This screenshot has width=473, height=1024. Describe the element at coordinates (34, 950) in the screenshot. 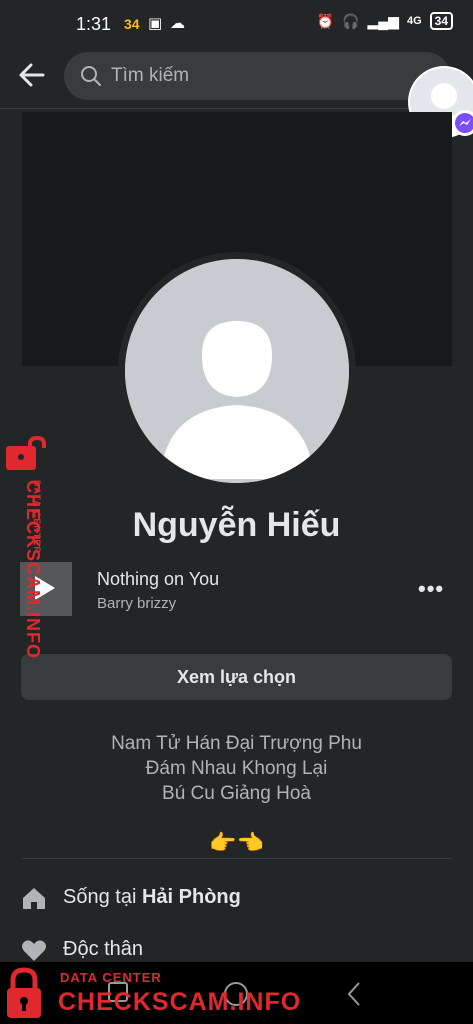

I see `heart-icon` at that location.